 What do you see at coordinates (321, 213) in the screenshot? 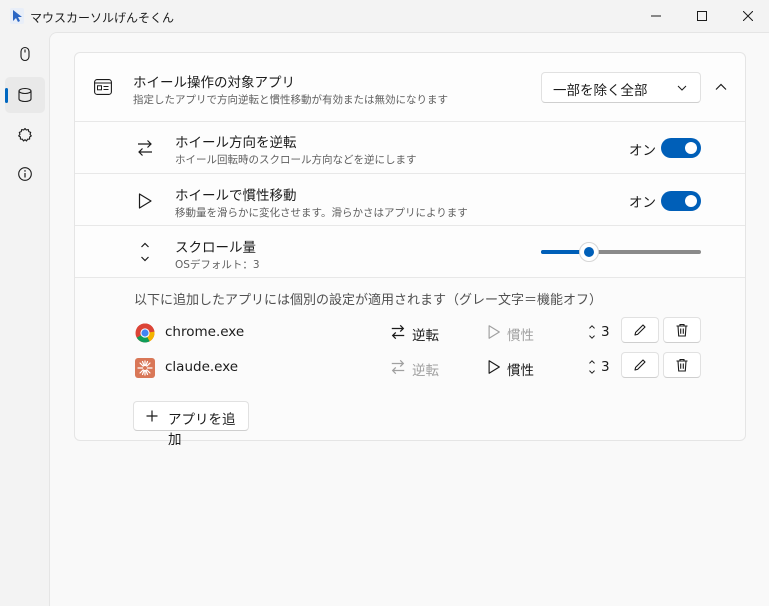
I see `inertia-description: 移動量を滑らかに変化させます。滑らかさはアプリによります` at bounding box center [321, 213].